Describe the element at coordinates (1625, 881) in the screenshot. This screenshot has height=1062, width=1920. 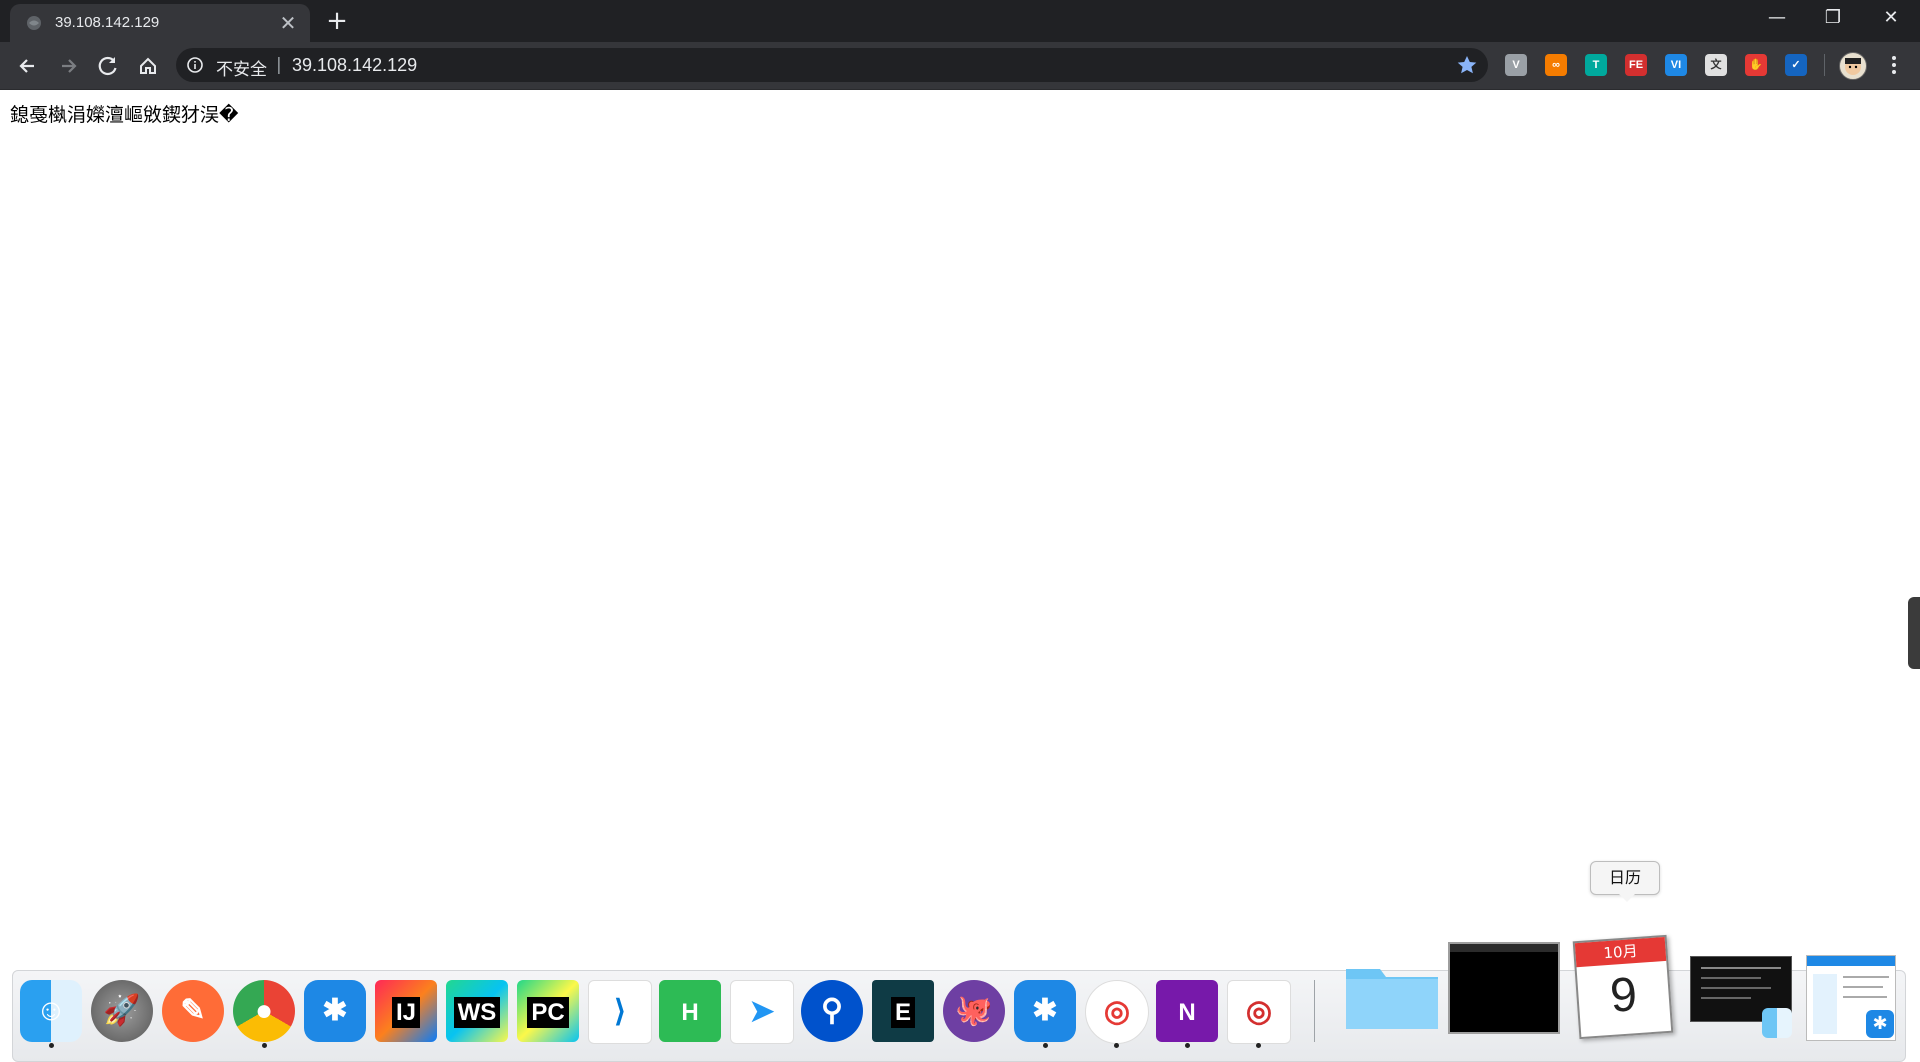
I see `calendar-tooltip: 日历` at that location.